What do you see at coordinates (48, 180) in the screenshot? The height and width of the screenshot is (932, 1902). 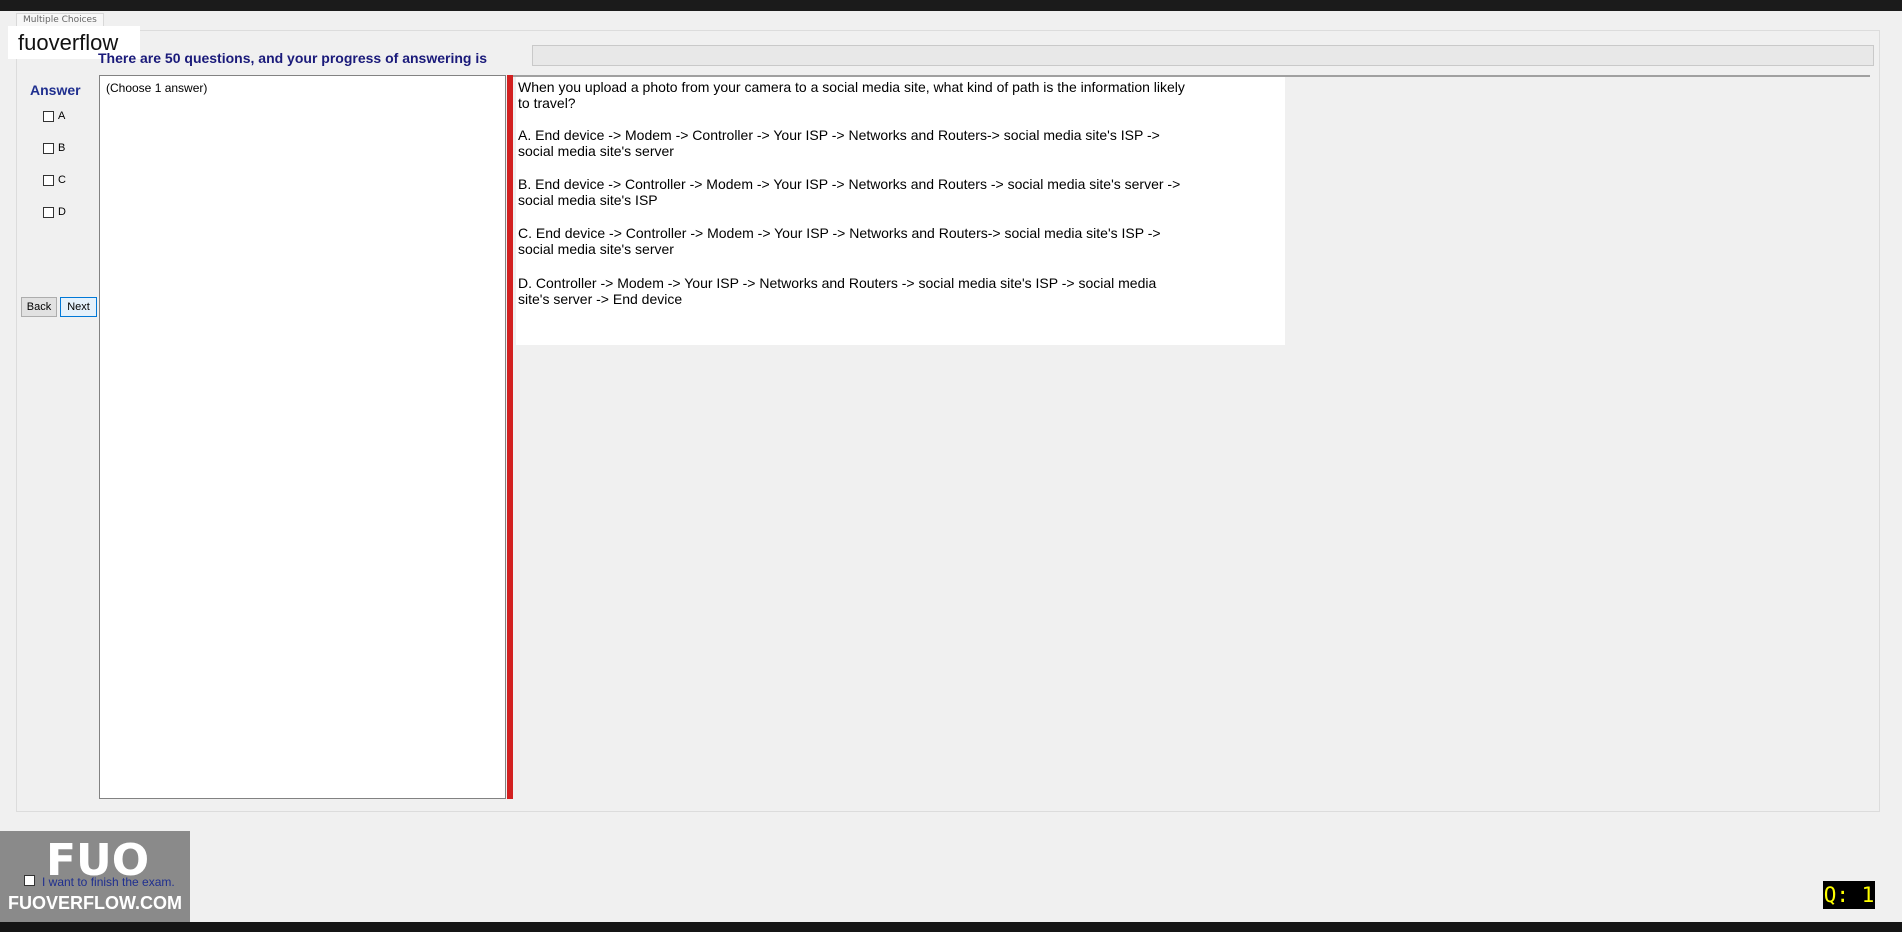 I see `checkbox-c` at bounding box center [48, 180].